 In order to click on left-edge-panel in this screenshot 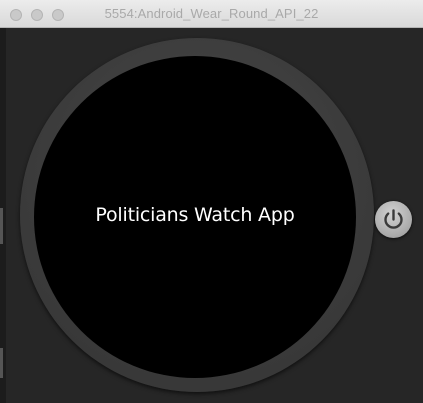, I will do `click(3, 215)`.